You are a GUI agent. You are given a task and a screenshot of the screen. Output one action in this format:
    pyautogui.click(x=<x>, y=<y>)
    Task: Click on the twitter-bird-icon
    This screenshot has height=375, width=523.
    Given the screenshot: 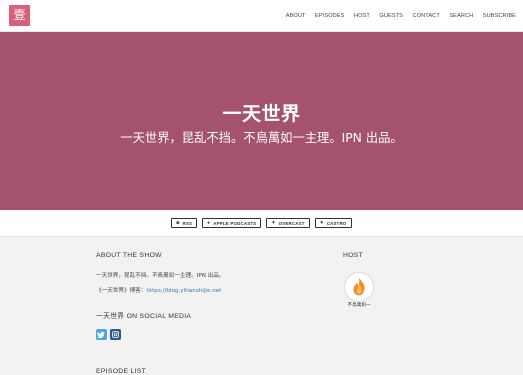 What is the action you would take?
    pyautogui.click(x=101, y=335)
    